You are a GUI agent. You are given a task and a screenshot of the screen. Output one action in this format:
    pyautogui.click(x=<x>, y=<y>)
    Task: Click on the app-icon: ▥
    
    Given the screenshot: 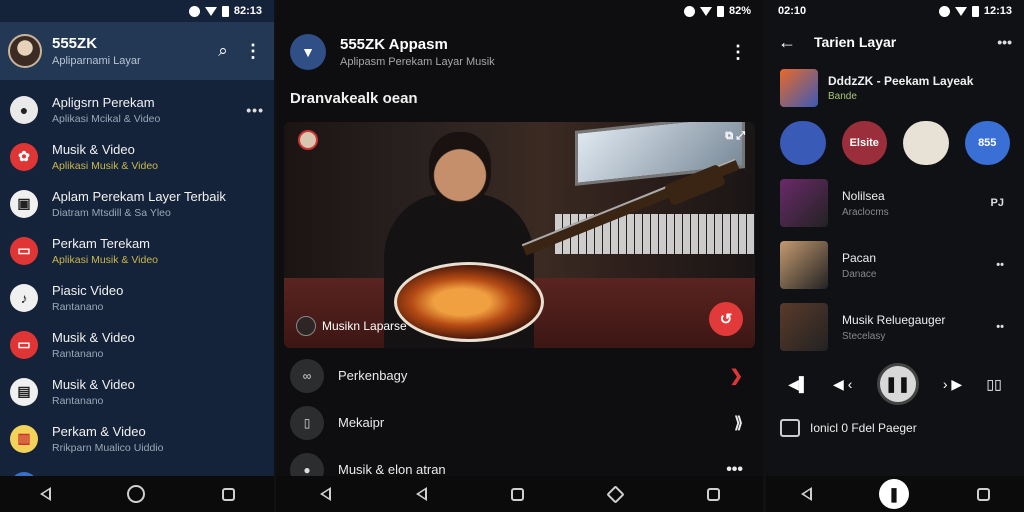 What is the action you would take?
    pyautogui.click(x=24, y=438)
    